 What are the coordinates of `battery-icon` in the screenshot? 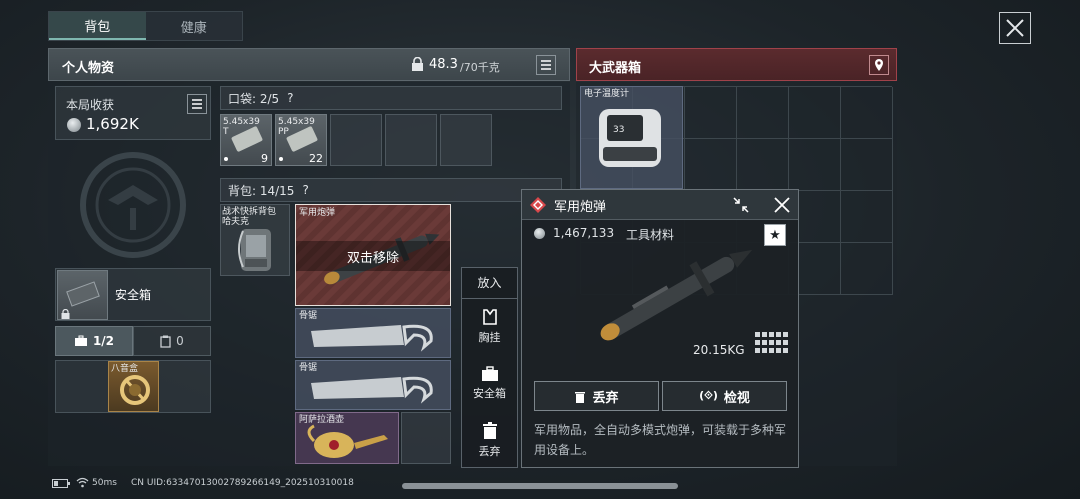 It's located at (61, 483).